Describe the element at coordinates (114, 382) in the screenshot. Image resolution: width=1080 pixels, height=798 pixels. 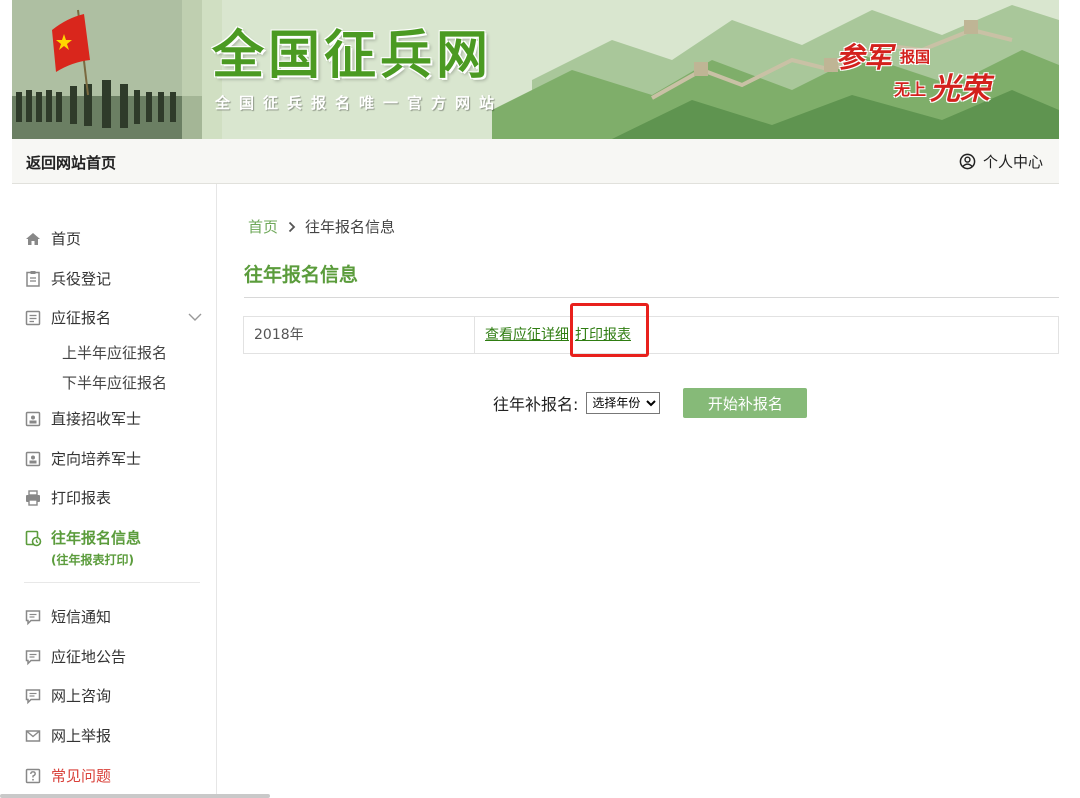
I see `sidebar-subitem-second-half: 下半年应征报名` at that location.